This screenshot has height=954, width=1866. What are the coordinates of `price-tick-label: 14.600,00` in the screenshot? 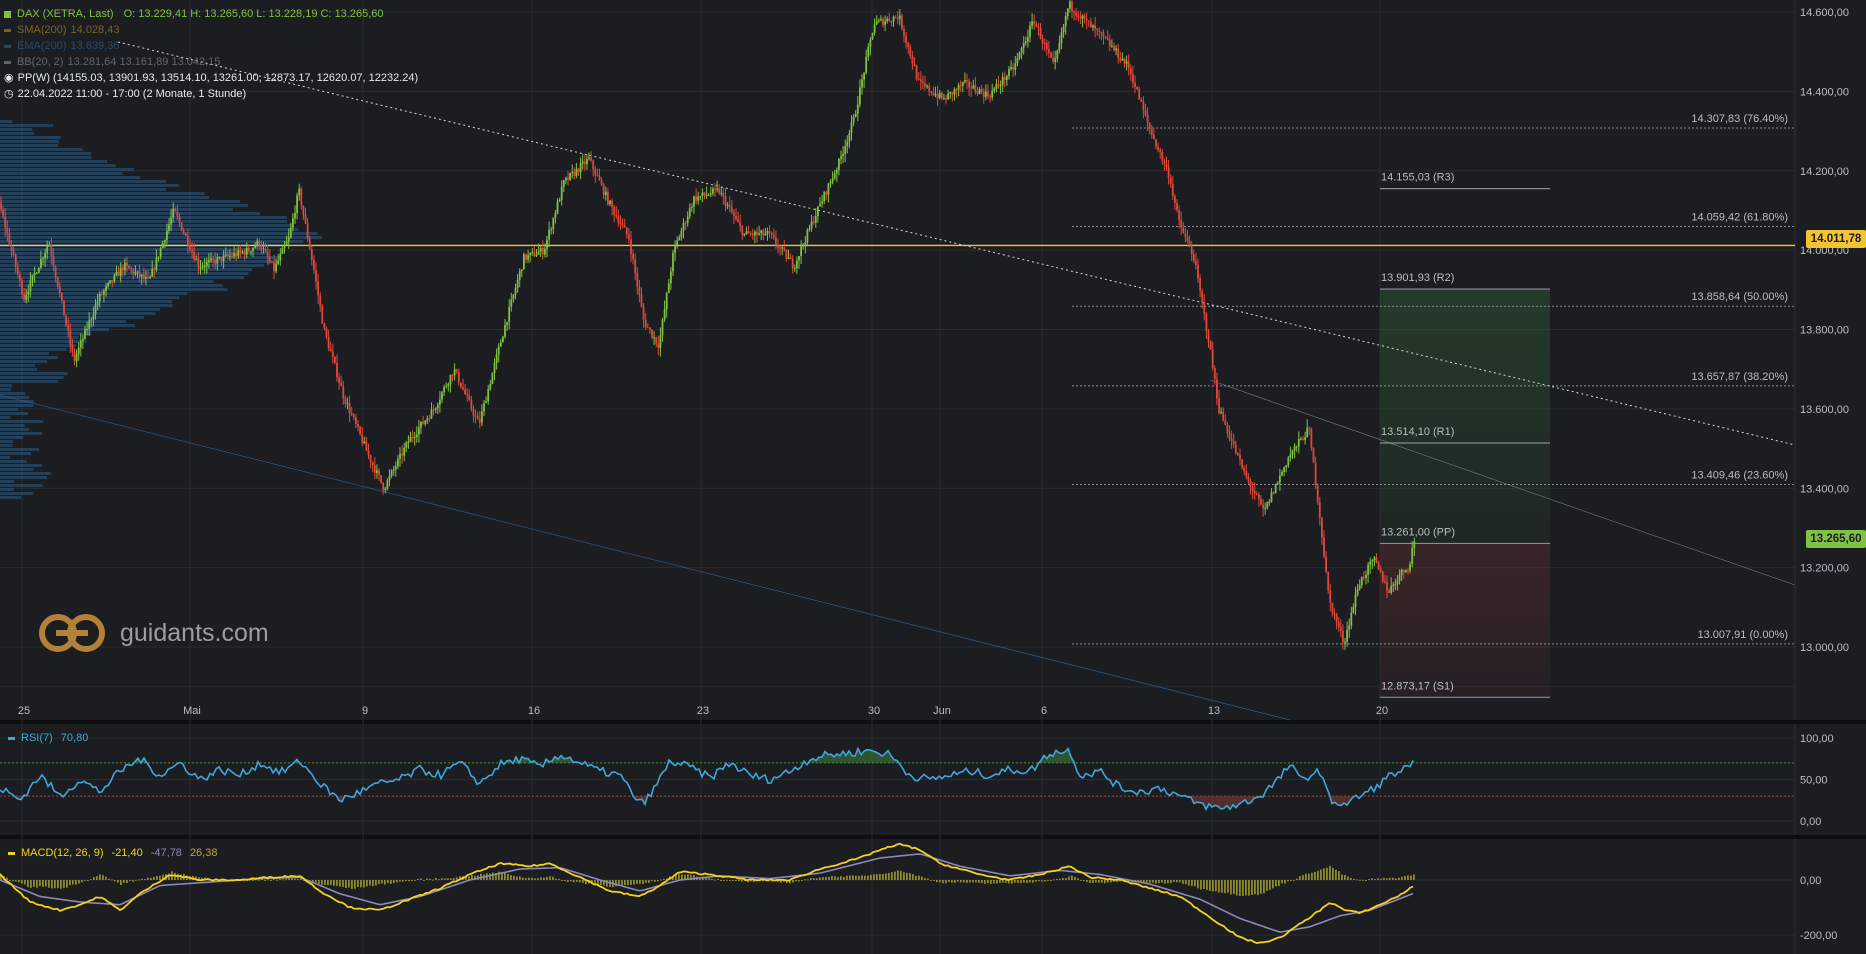 It's located at (1824, 13).